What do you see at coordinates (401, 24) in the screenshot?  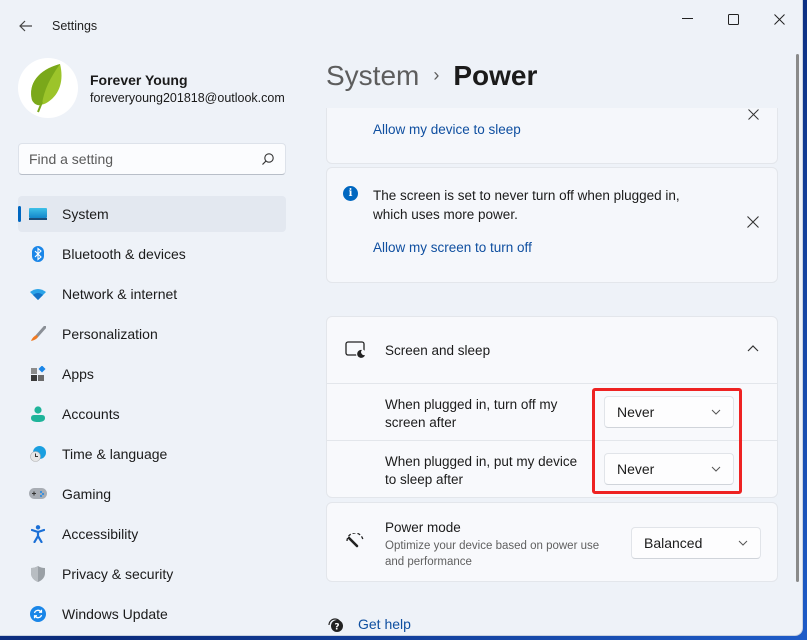 I see `title-bar: Settings` at bounding box center [401, 24].